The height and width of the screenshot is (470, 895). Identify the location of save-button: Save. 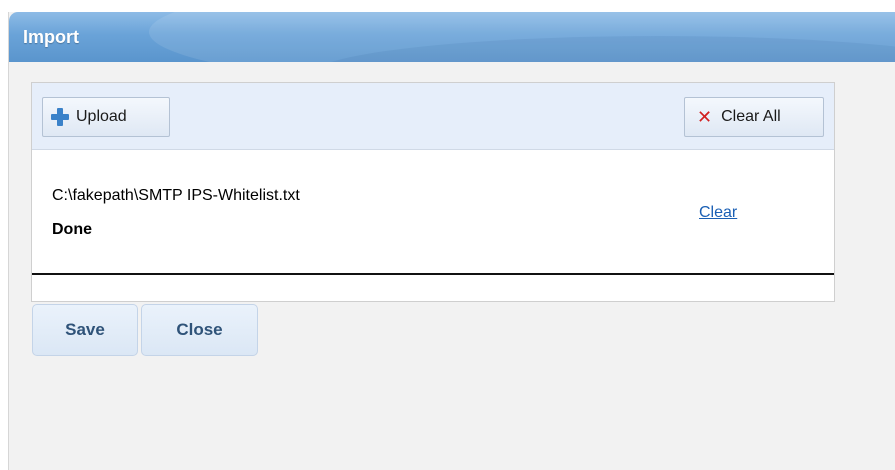
(85, 330).